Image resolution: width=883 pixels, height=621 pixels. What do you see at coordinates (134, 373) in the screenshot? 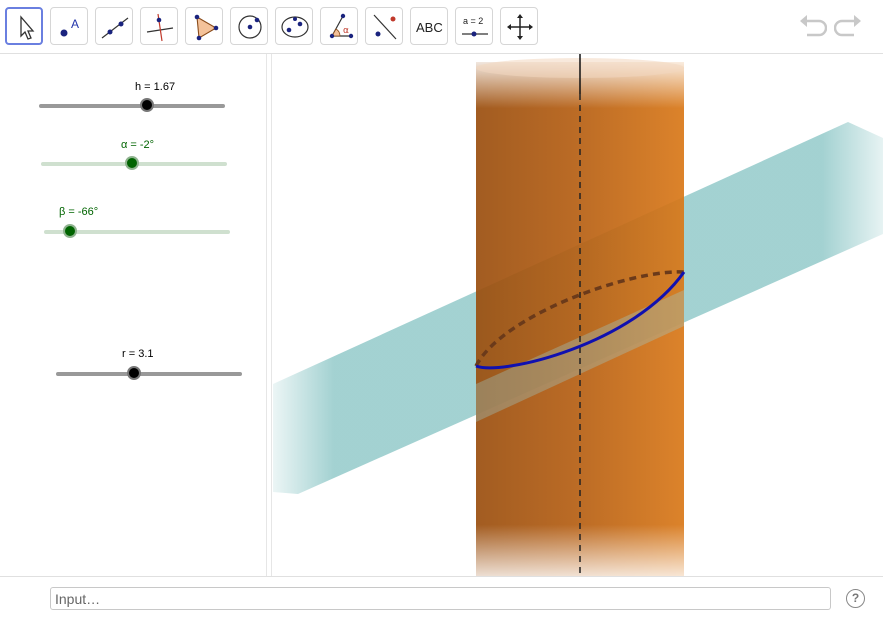
I see `slider-r-knob` at bounding box center [134, 373].